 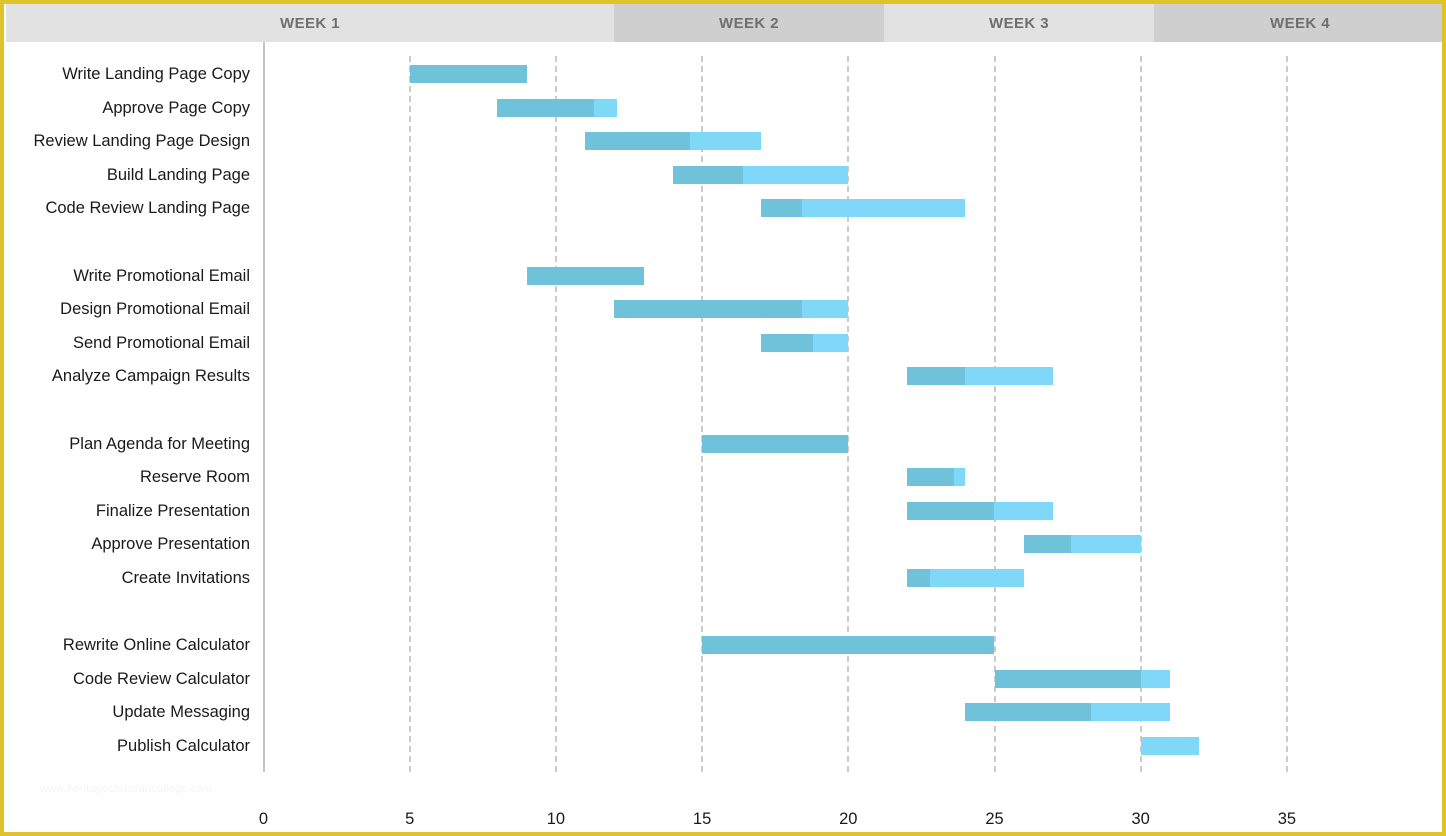 I want to click on gantt-task-row: Reserve Room, so click(x=723, y=477).